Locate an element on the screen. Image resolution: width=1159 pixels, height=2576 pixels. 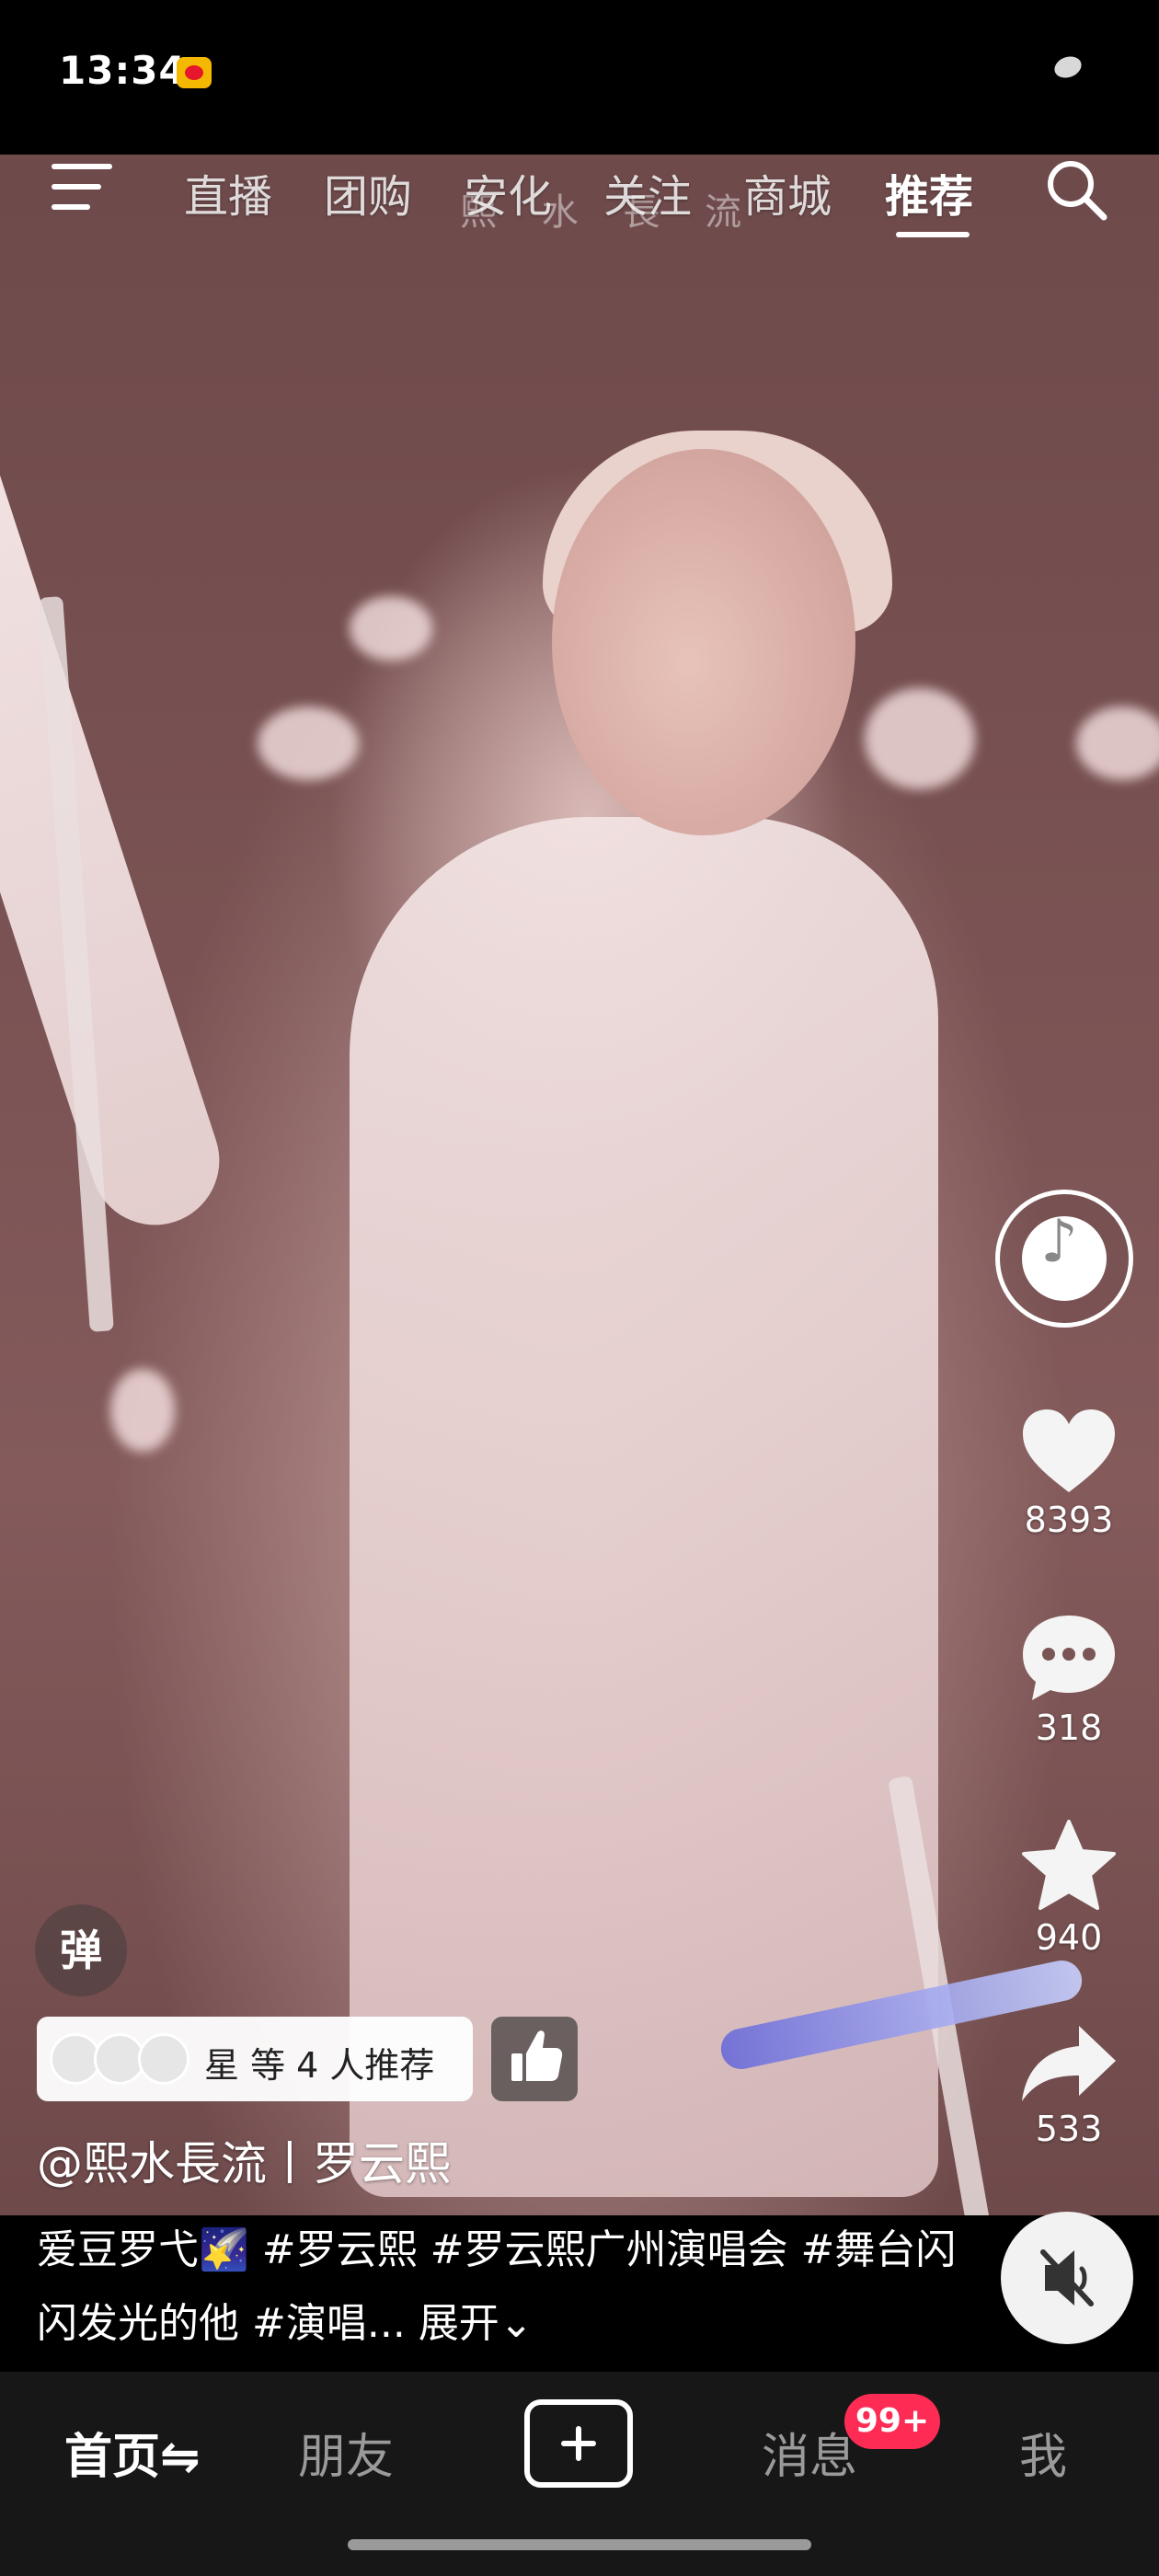
music-note-icon: ♪ is located at coordinates (1059, 1242).